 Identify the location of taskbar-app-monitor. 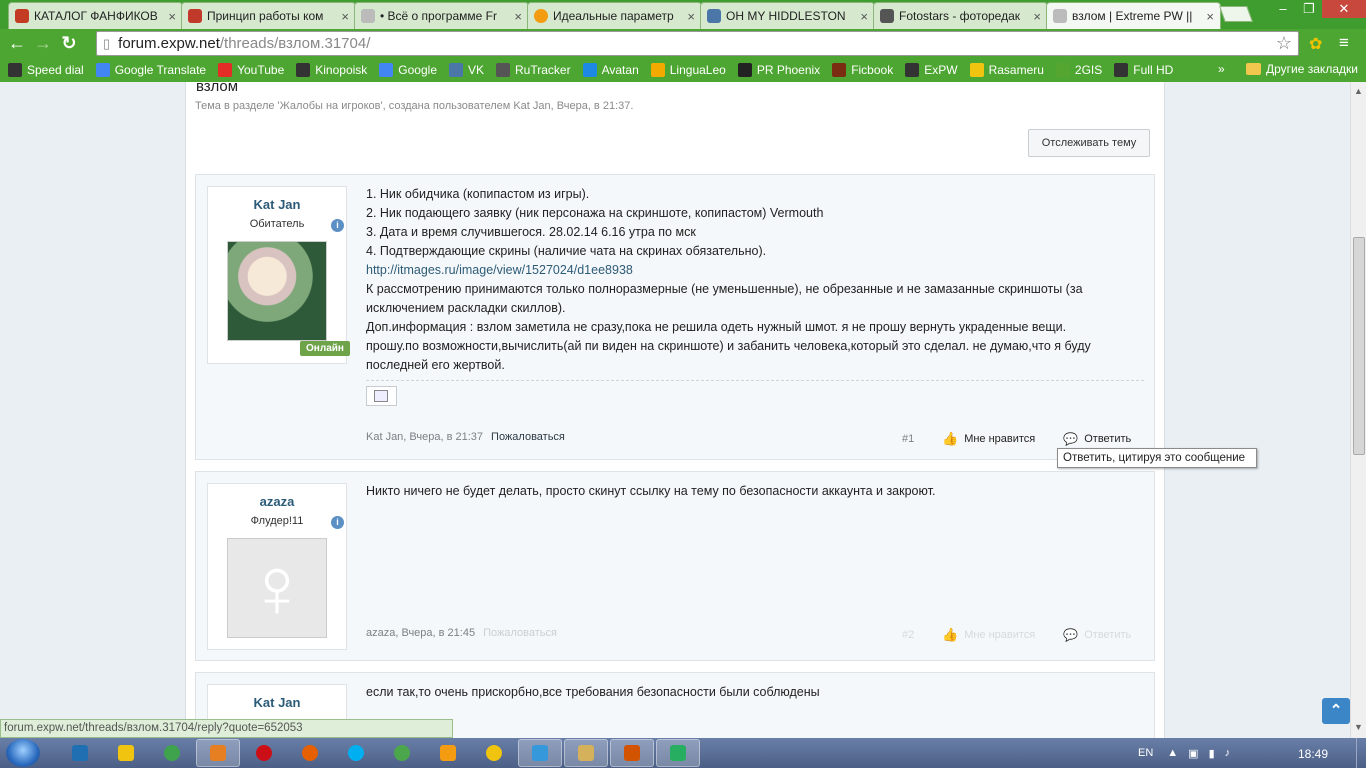
(678, 753).